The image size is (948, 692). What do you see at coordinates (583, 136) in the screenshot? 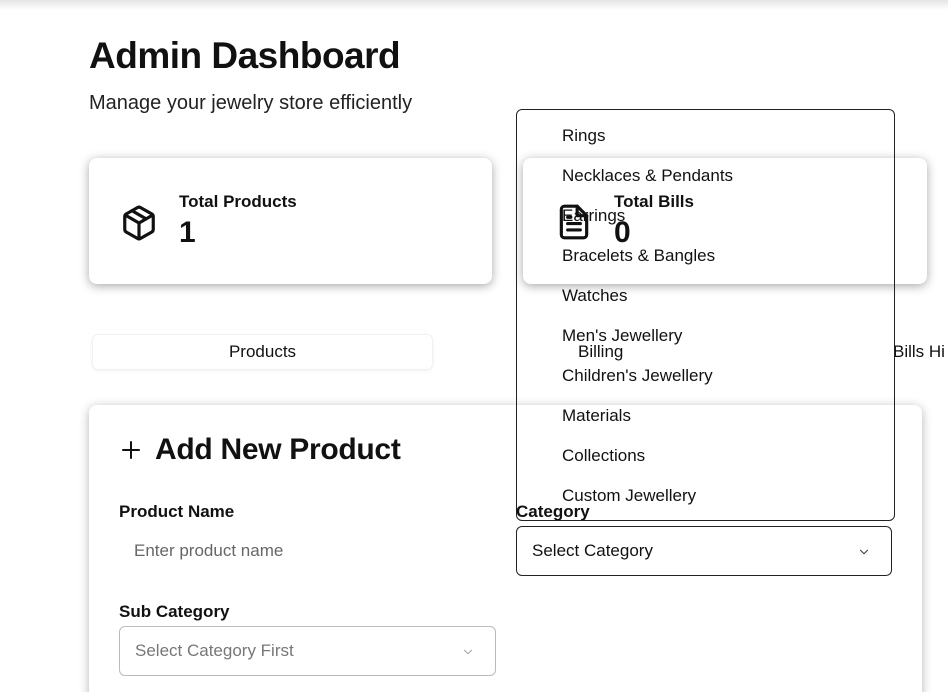
I see `category-option-rings: Rings` at bounding box center [583, 136].